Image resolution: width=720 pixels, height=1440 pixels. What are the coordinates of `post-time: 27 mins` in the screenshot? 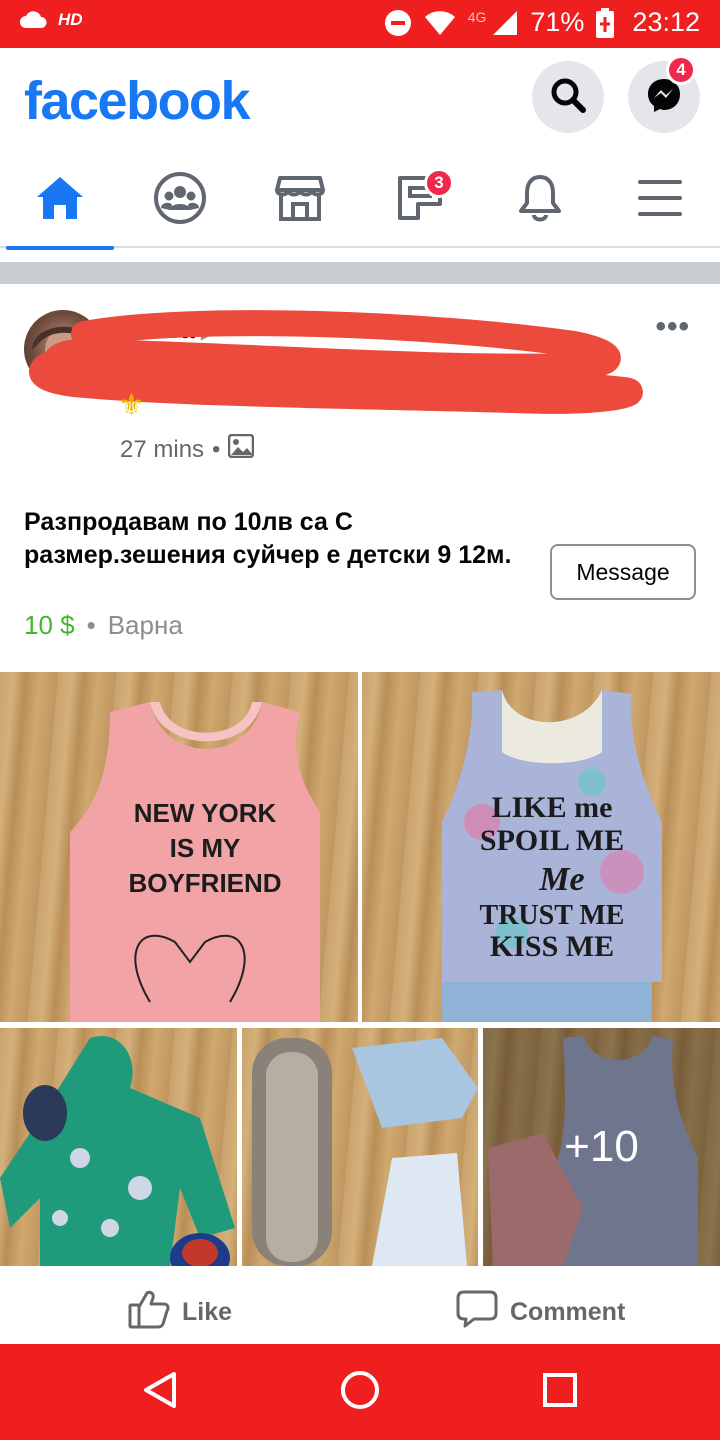 It's located at (162, 450).